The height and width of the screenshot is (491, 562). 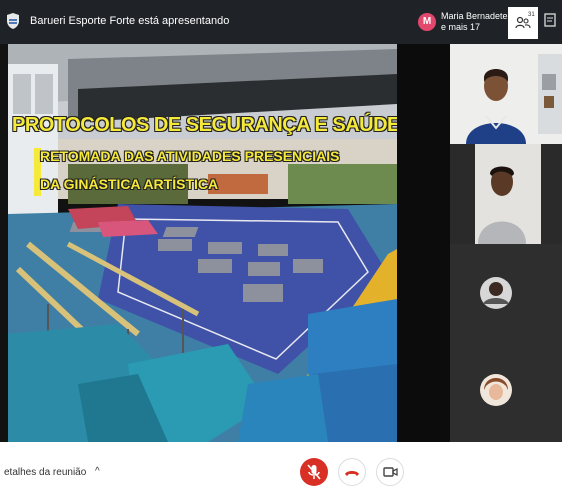 I want to click on meeting-details-link: etalhes da reunião, so click(x=45, y=472).